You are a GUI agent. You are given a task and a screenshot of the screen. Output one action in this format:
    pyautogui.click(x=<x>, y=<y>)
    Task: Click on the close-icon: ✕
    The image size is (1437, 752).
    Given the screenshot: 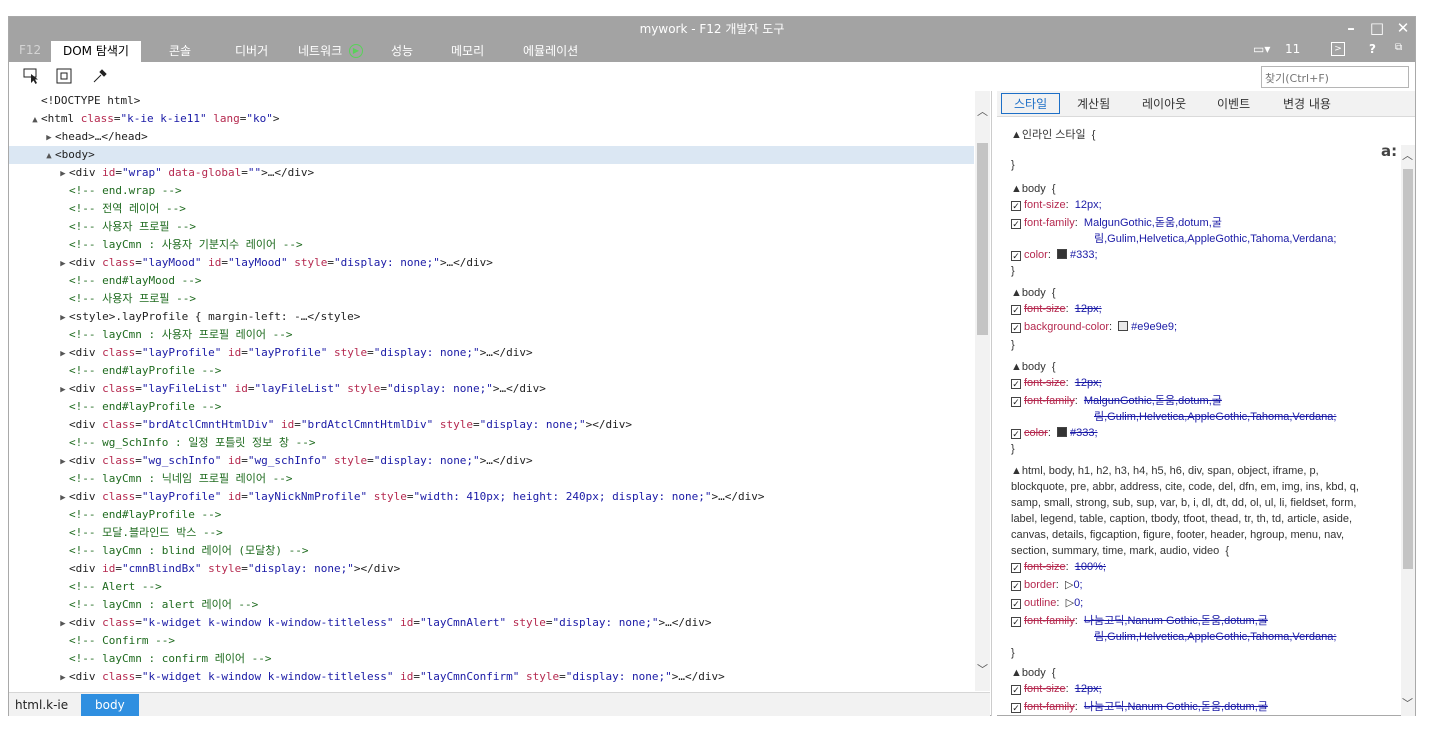 What is the action you would take?
    pyautogui.click(x=1403, y=28)
    